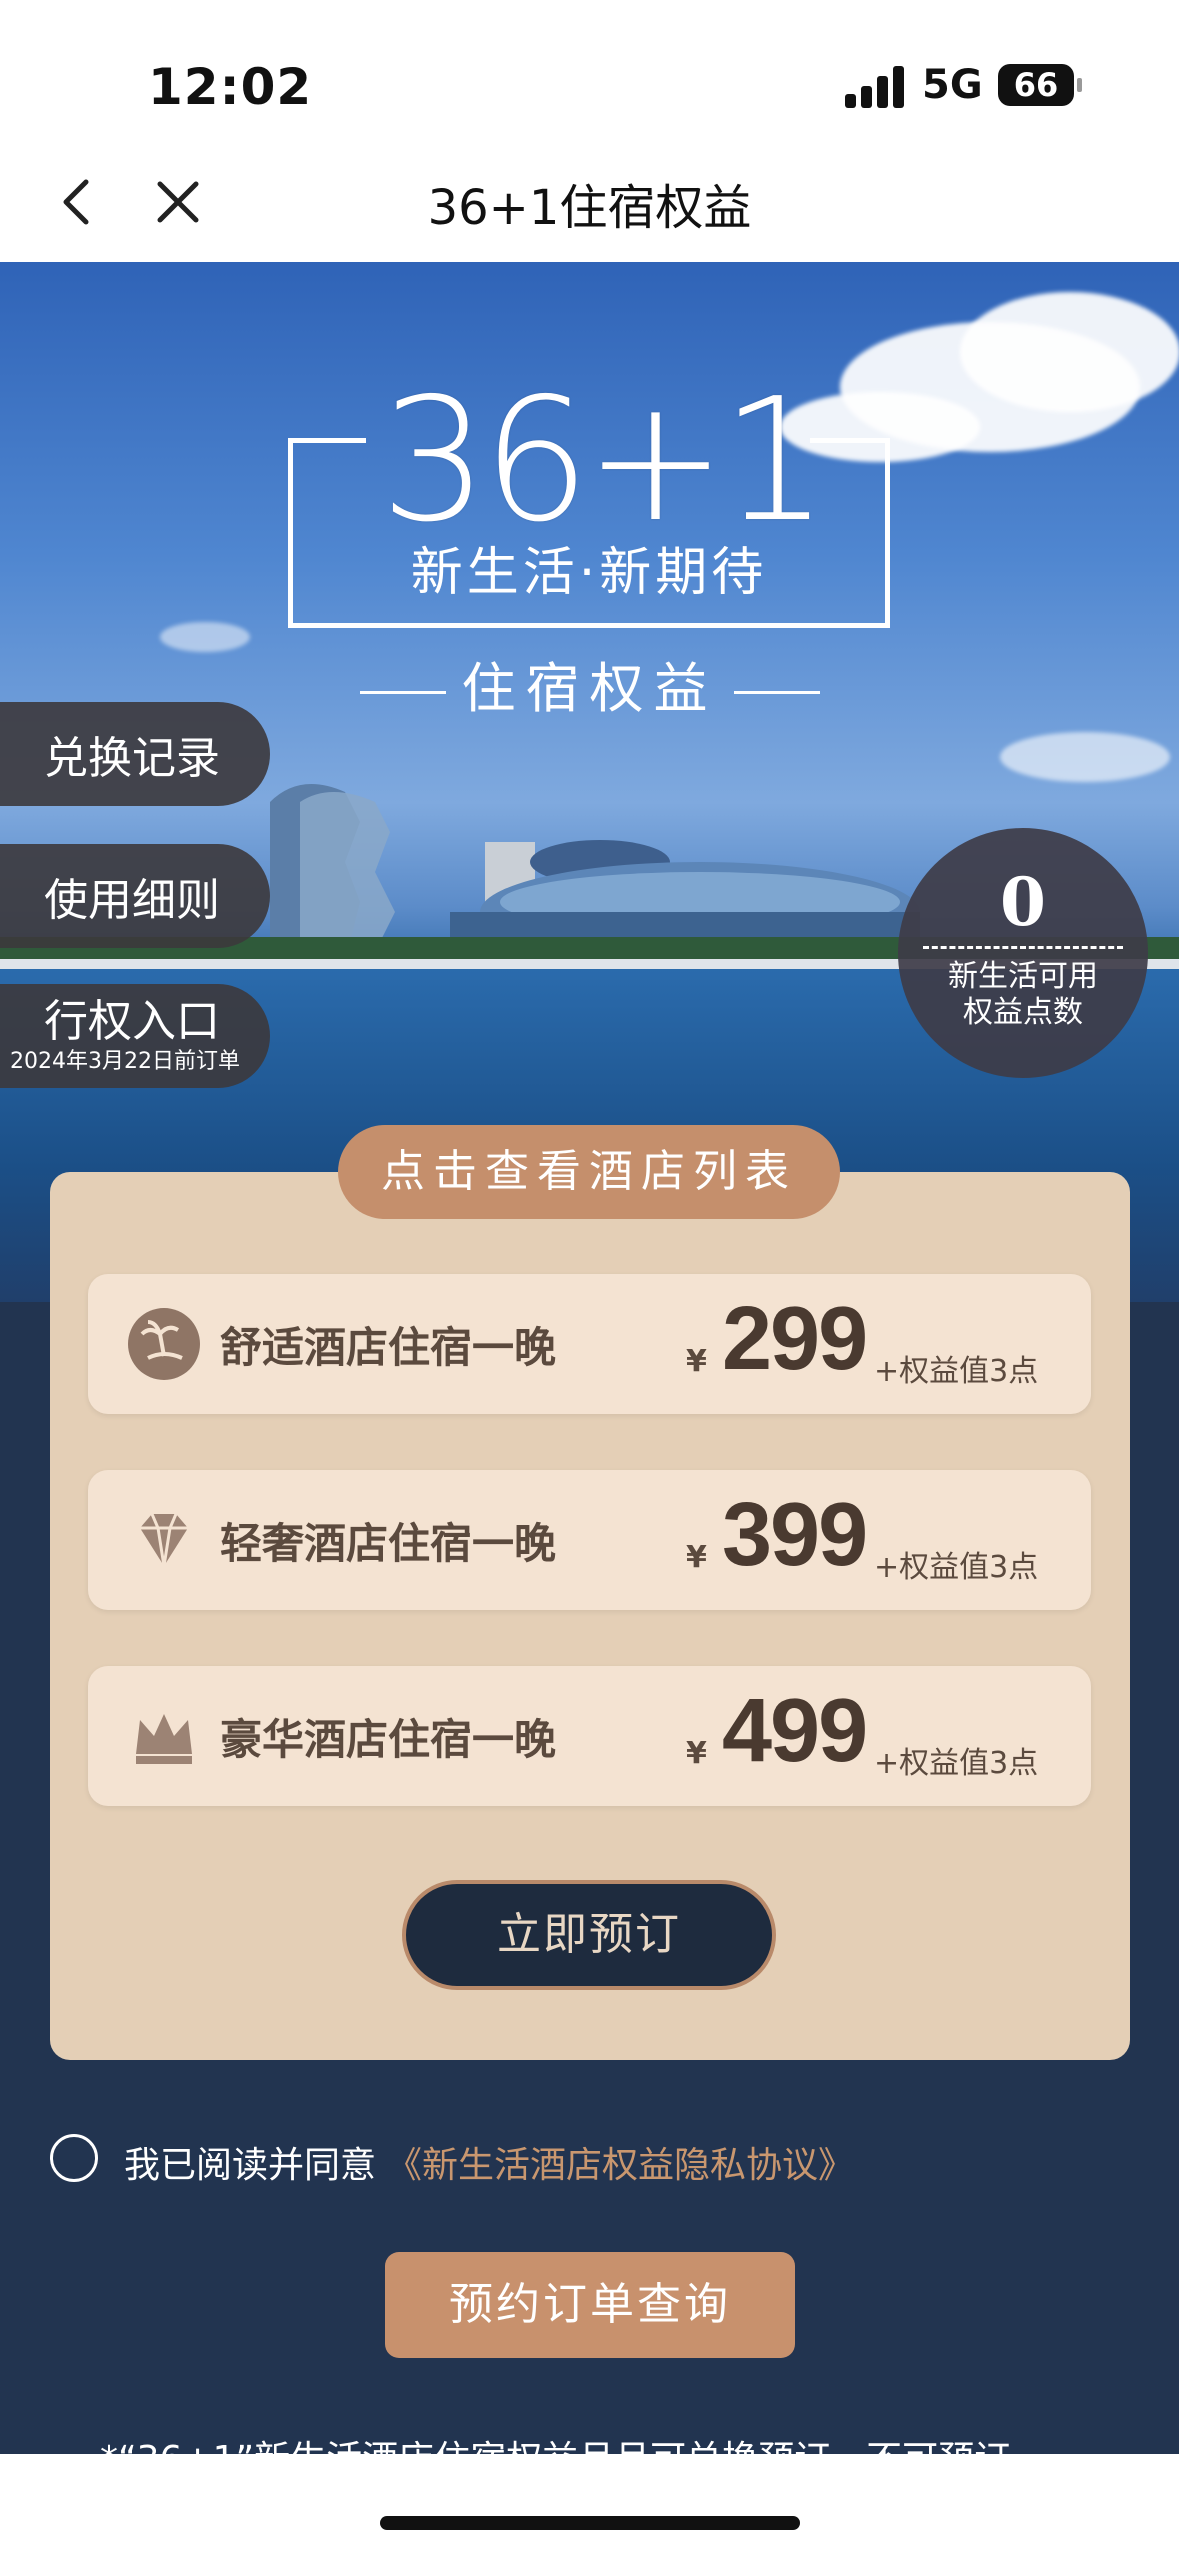 This screenshot has width=1179, height=2556. Describe the element at coordinates (125, 1061) in the screenshot. I see `redeem-entry-note: 2024年3月22日前订单` at that location.